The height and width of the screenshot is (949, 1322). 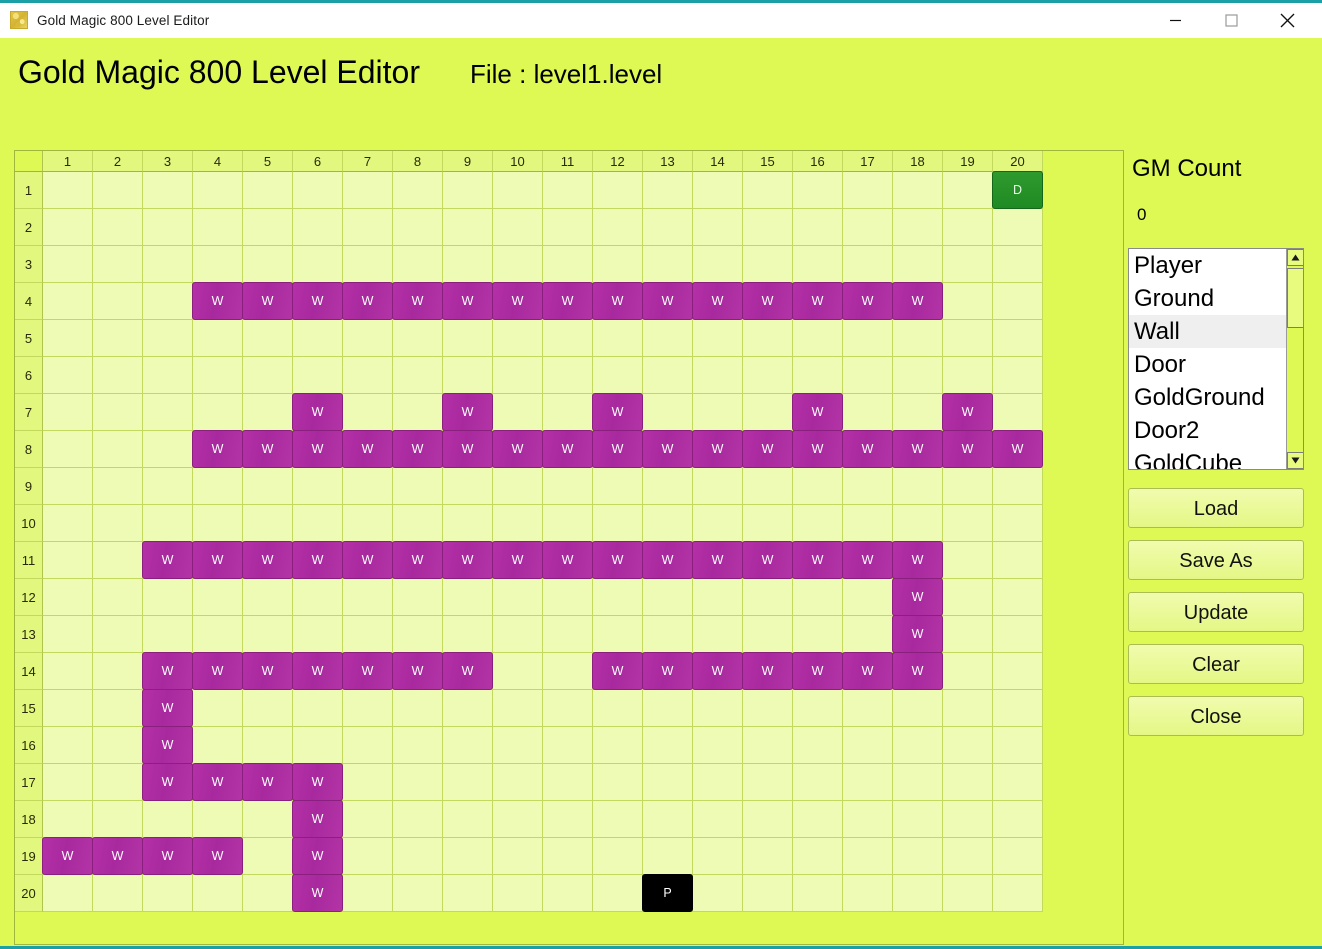 I want to click on grid-cell-r19c14, so click(x=718, y=856).